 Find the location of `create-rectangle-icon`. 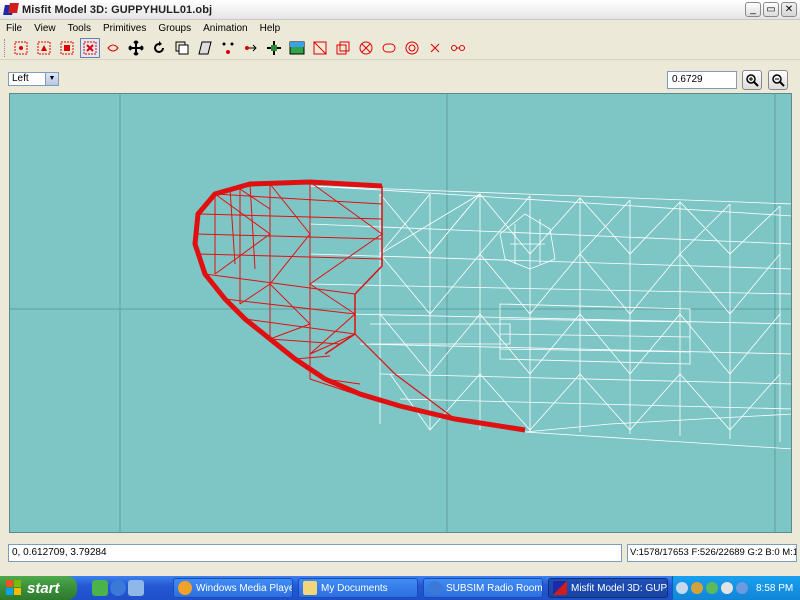

create-rectangle-icon is located at coordinates (320, 48).